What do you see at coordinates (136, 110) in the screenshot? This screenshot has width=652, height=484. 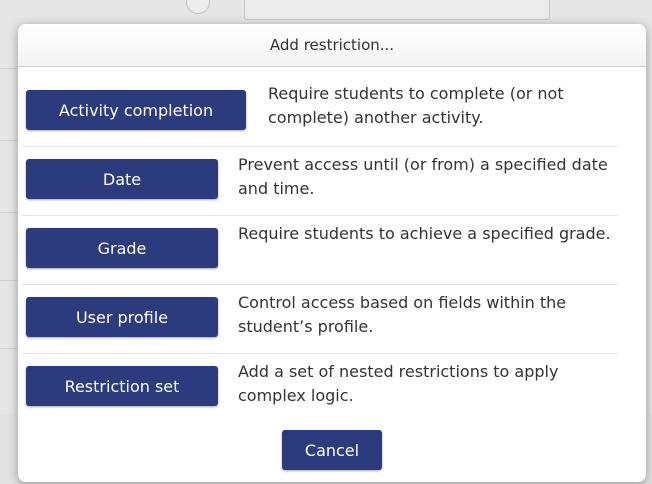 I see `activity-completion-button: Activity completion` at bounding box center [136, 110].